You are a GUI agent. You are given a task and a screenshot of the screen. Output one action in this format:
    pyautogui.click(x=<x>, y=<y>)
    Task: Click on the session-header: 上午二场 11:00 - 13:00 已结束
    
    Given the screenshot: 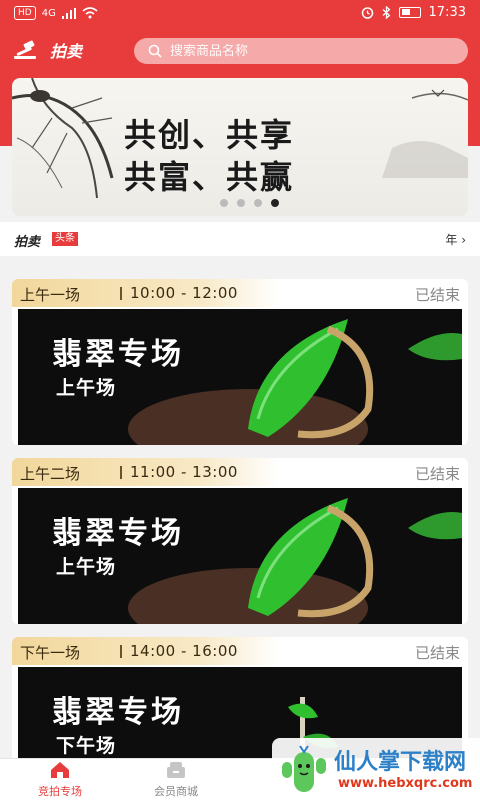 What is the action you would take?
    pyautogui.click(x=240, y=472)
    